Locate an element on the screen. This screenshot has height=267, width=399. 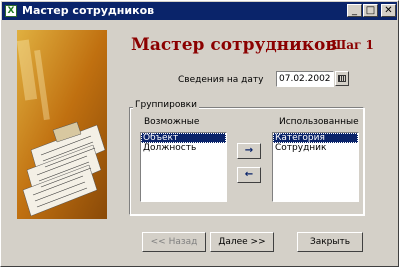
close-button: Закрыть is located at coordinates (330, 242).